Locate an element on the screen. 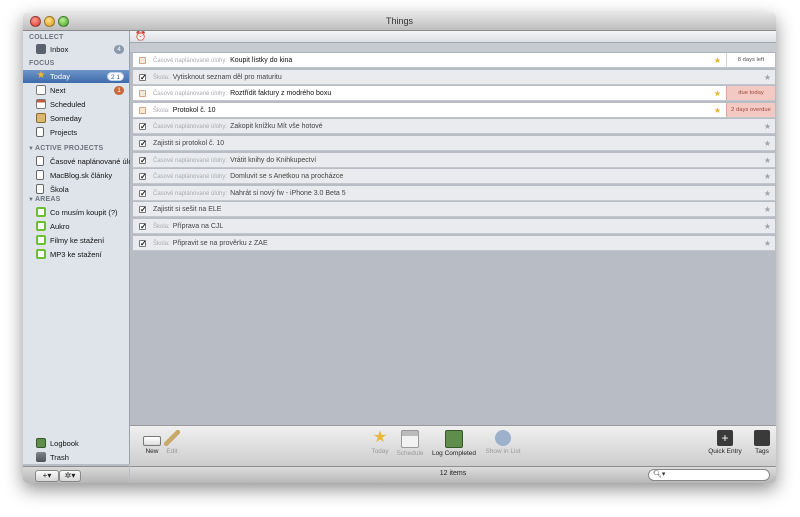 Image resolution: width=800 pixels, height=517 pixels. sidebar-item-someday: Someday is located at coordinates (76, 118).